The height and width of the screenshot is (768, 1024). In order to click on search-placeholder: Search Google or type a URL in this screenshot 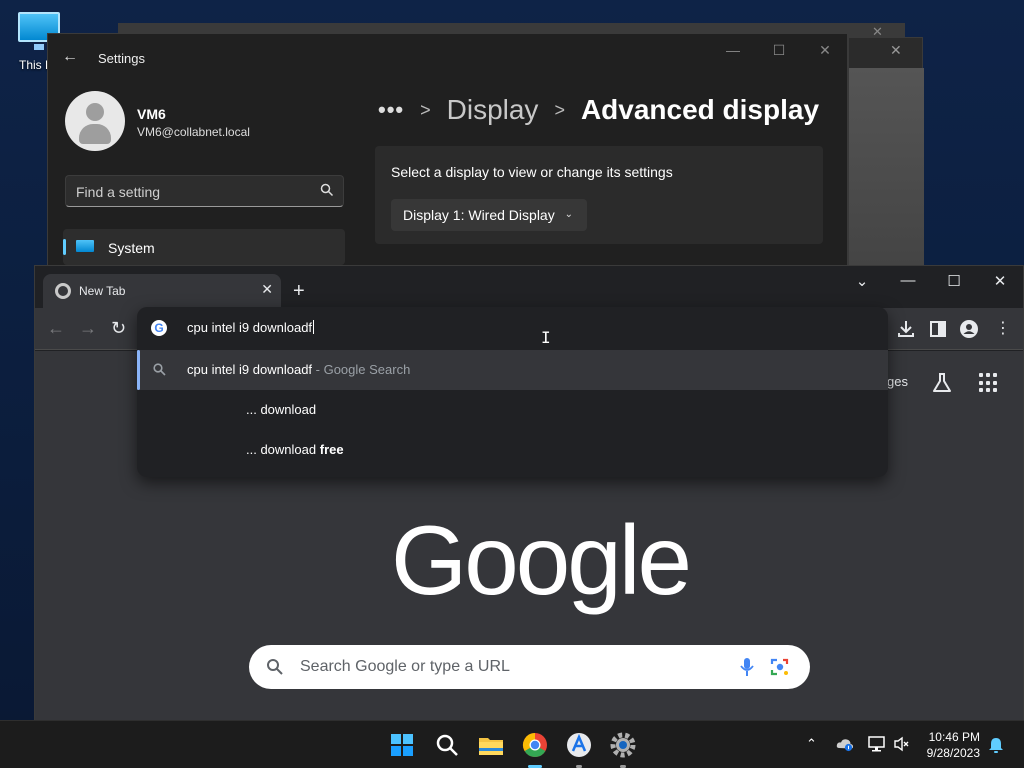, I will do `click(405, 666)`.